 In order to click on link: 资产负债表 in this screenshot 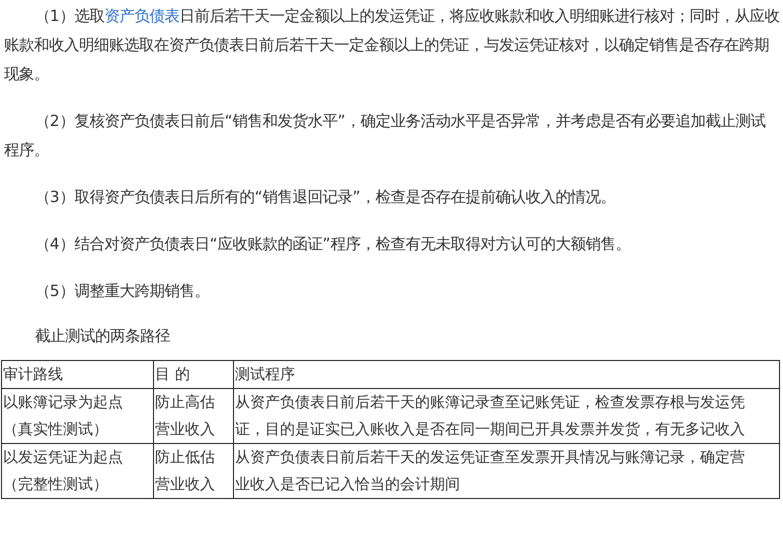, I will do `click(142, 16)`.